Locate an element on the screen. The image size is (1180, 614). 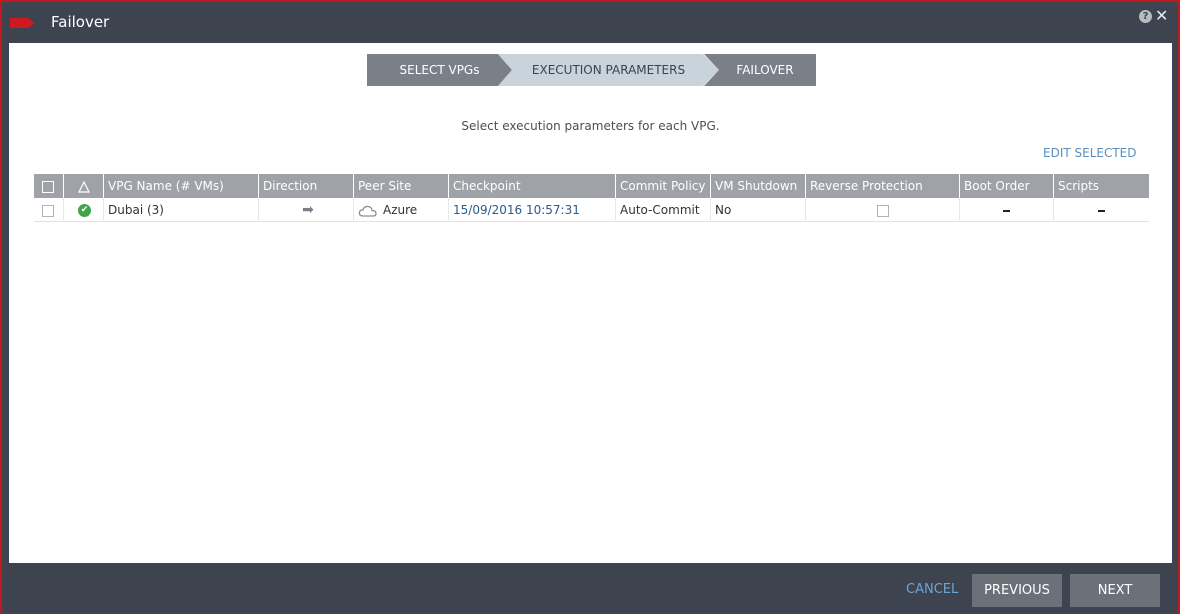
header-reverse-protection: Reverse Protection is located at coordinates (883, 186).